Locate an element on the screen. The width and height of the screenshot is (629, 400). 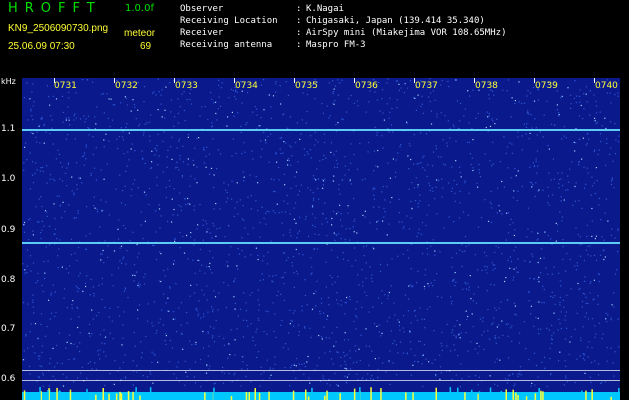
y-tick-label: 1.0 is located at coordinates (8, 179).